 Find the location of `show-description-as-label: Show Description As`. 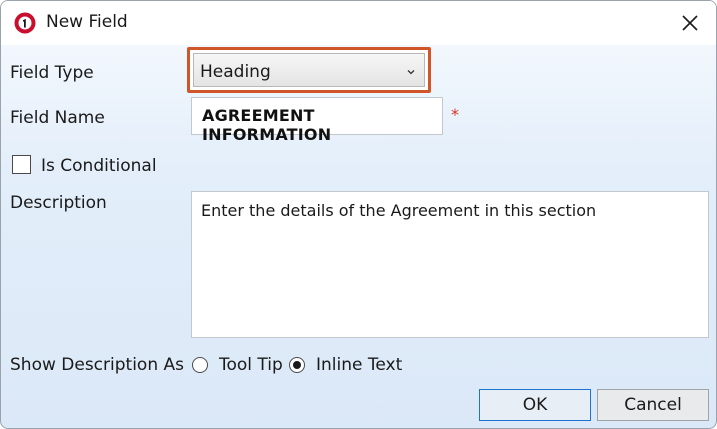

show-description-as-label: Show Description As is located at coordinates (97, 365).